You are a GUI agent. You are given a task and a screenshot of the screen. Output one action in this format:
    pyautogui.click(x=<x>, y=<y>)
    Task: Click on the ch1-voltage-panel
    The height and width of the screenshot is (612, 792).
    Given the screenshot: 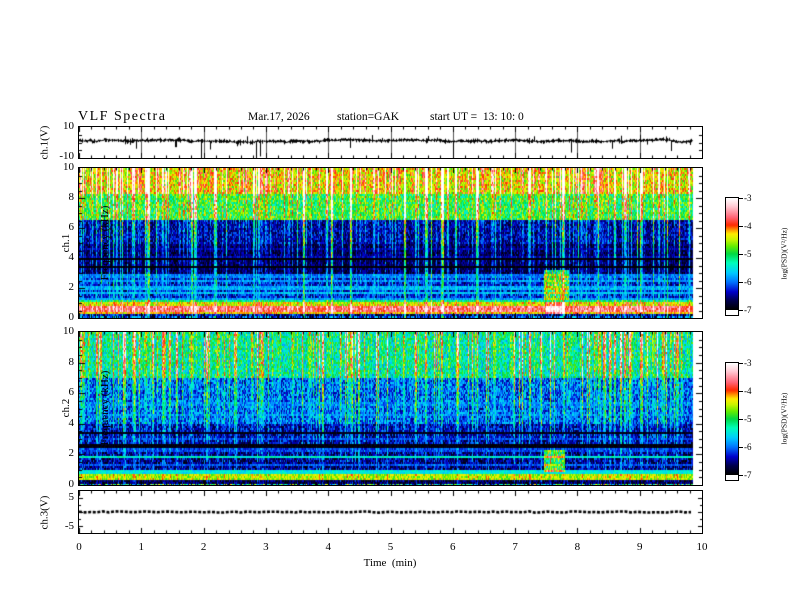 What is the action you would take?
    pyautogui.click(x=390, y=142)
    